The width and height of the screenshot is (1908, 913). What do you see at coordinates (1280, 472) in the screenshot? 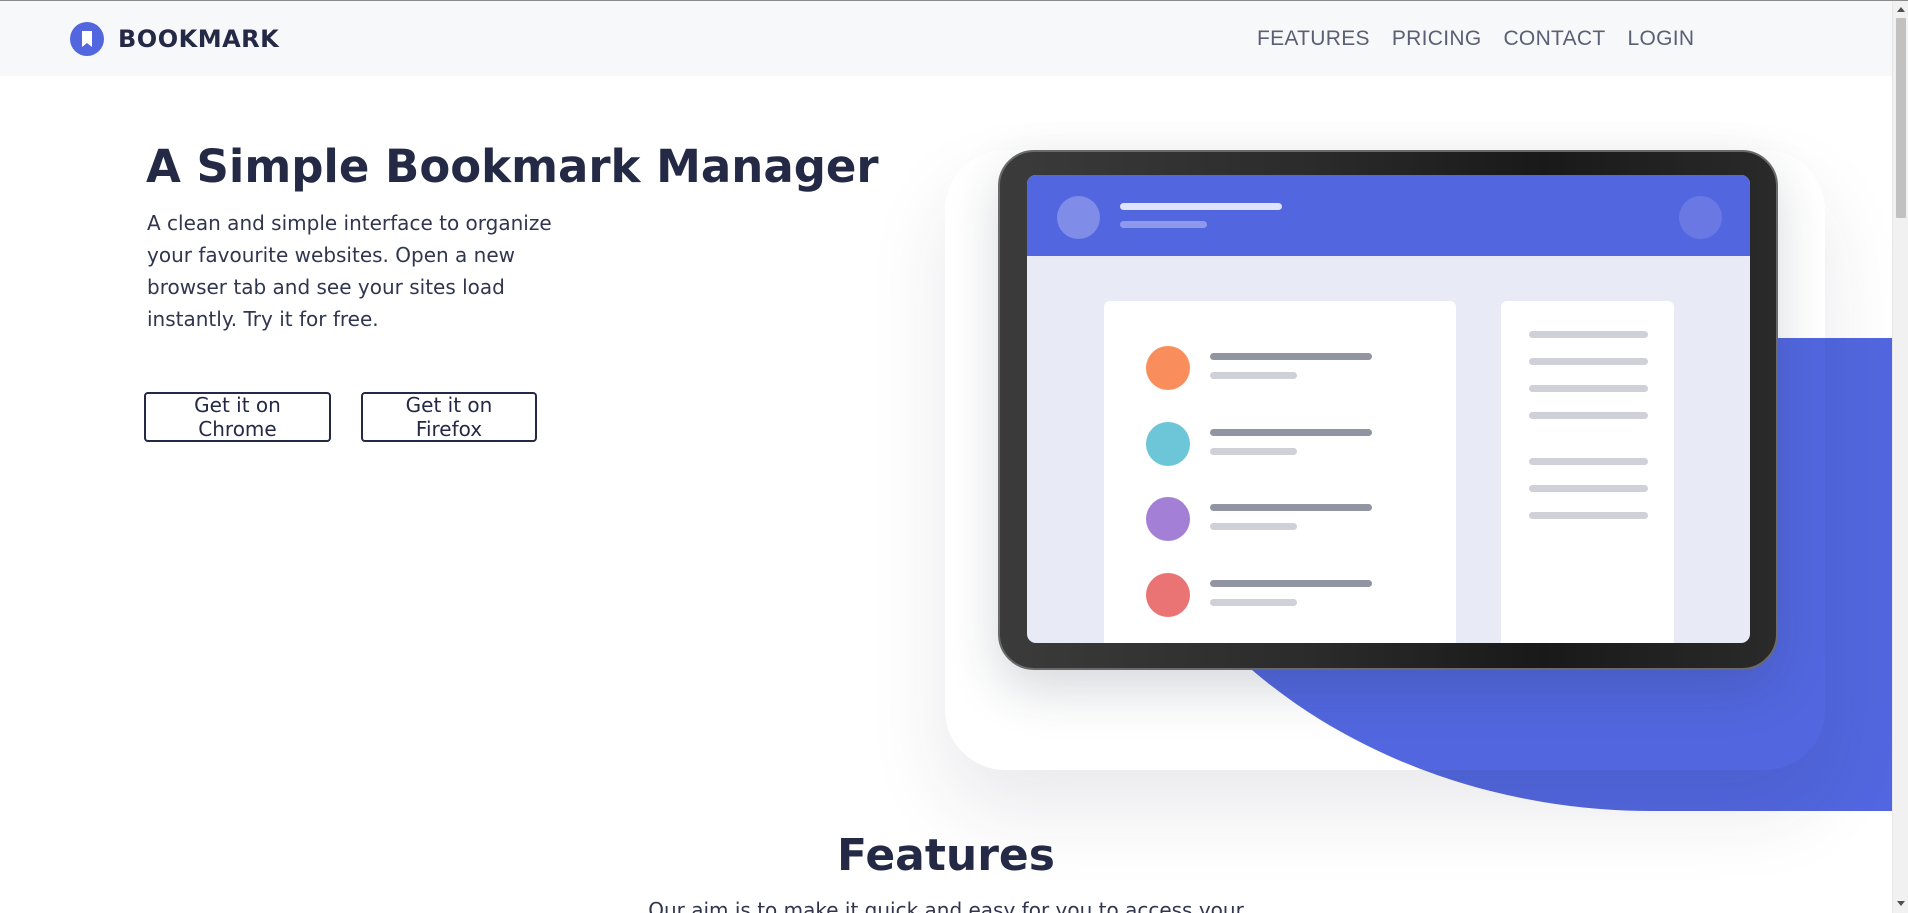
I see `bookmark-list-card` at bounding box center [1280, 472].